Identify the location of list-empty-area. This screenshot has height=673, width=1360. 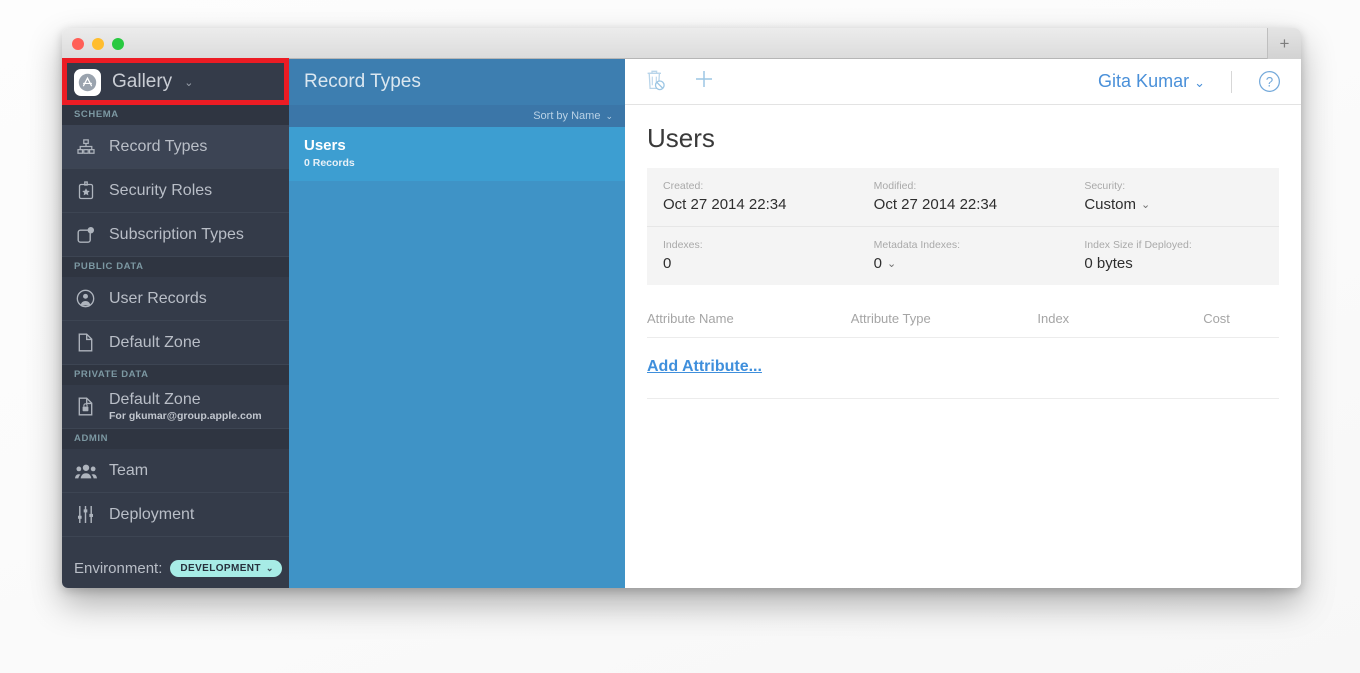
(457, 384).